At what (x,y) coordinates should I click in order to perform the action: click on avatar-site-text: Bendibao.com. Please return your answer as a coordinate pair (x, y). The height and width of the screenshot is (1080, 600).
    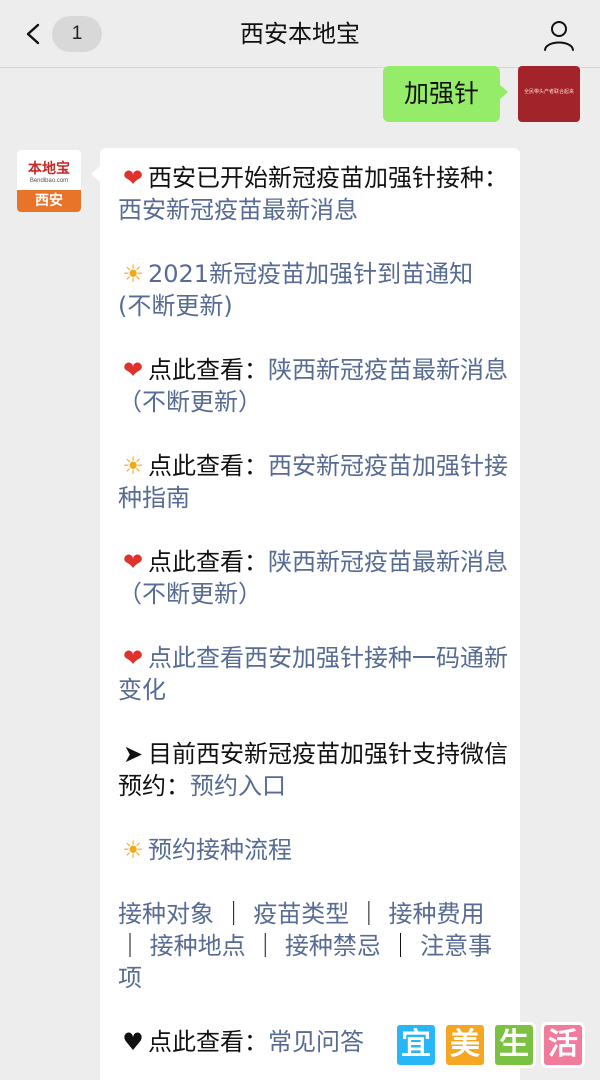
    Looking at the image, I should click on (49, 181).